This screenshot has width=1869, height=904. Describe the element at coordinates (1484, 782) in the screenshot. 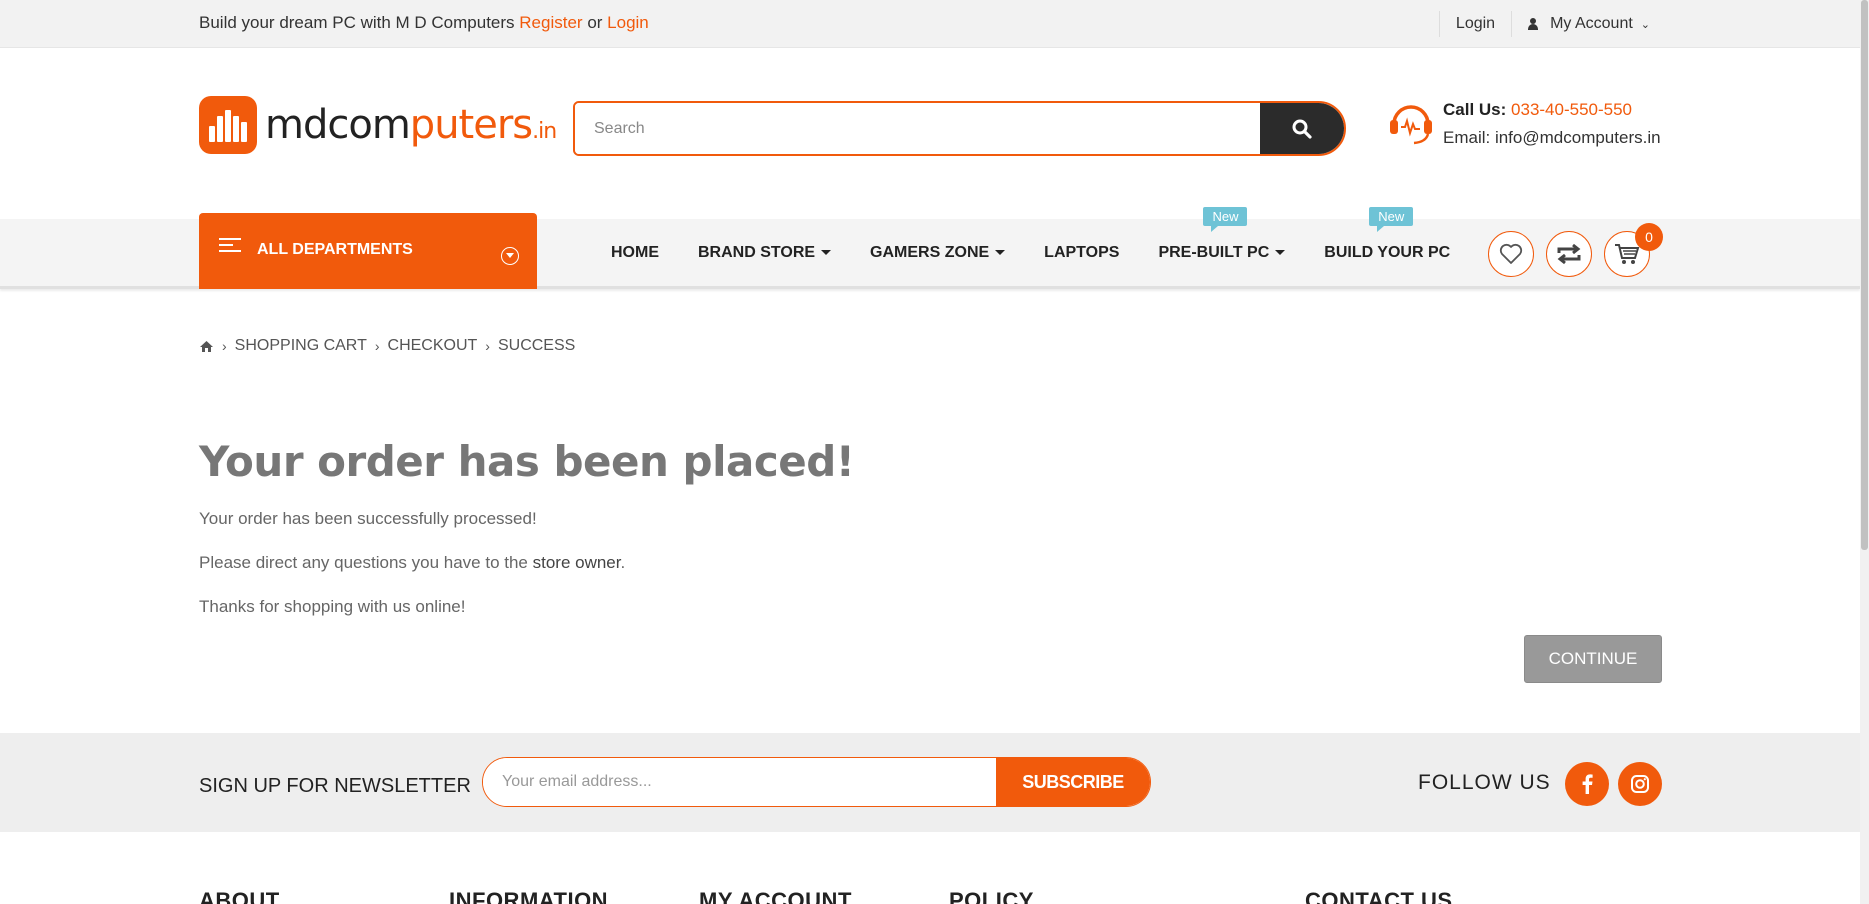

I see `follow-us-label: FOLLOW US` at that location.